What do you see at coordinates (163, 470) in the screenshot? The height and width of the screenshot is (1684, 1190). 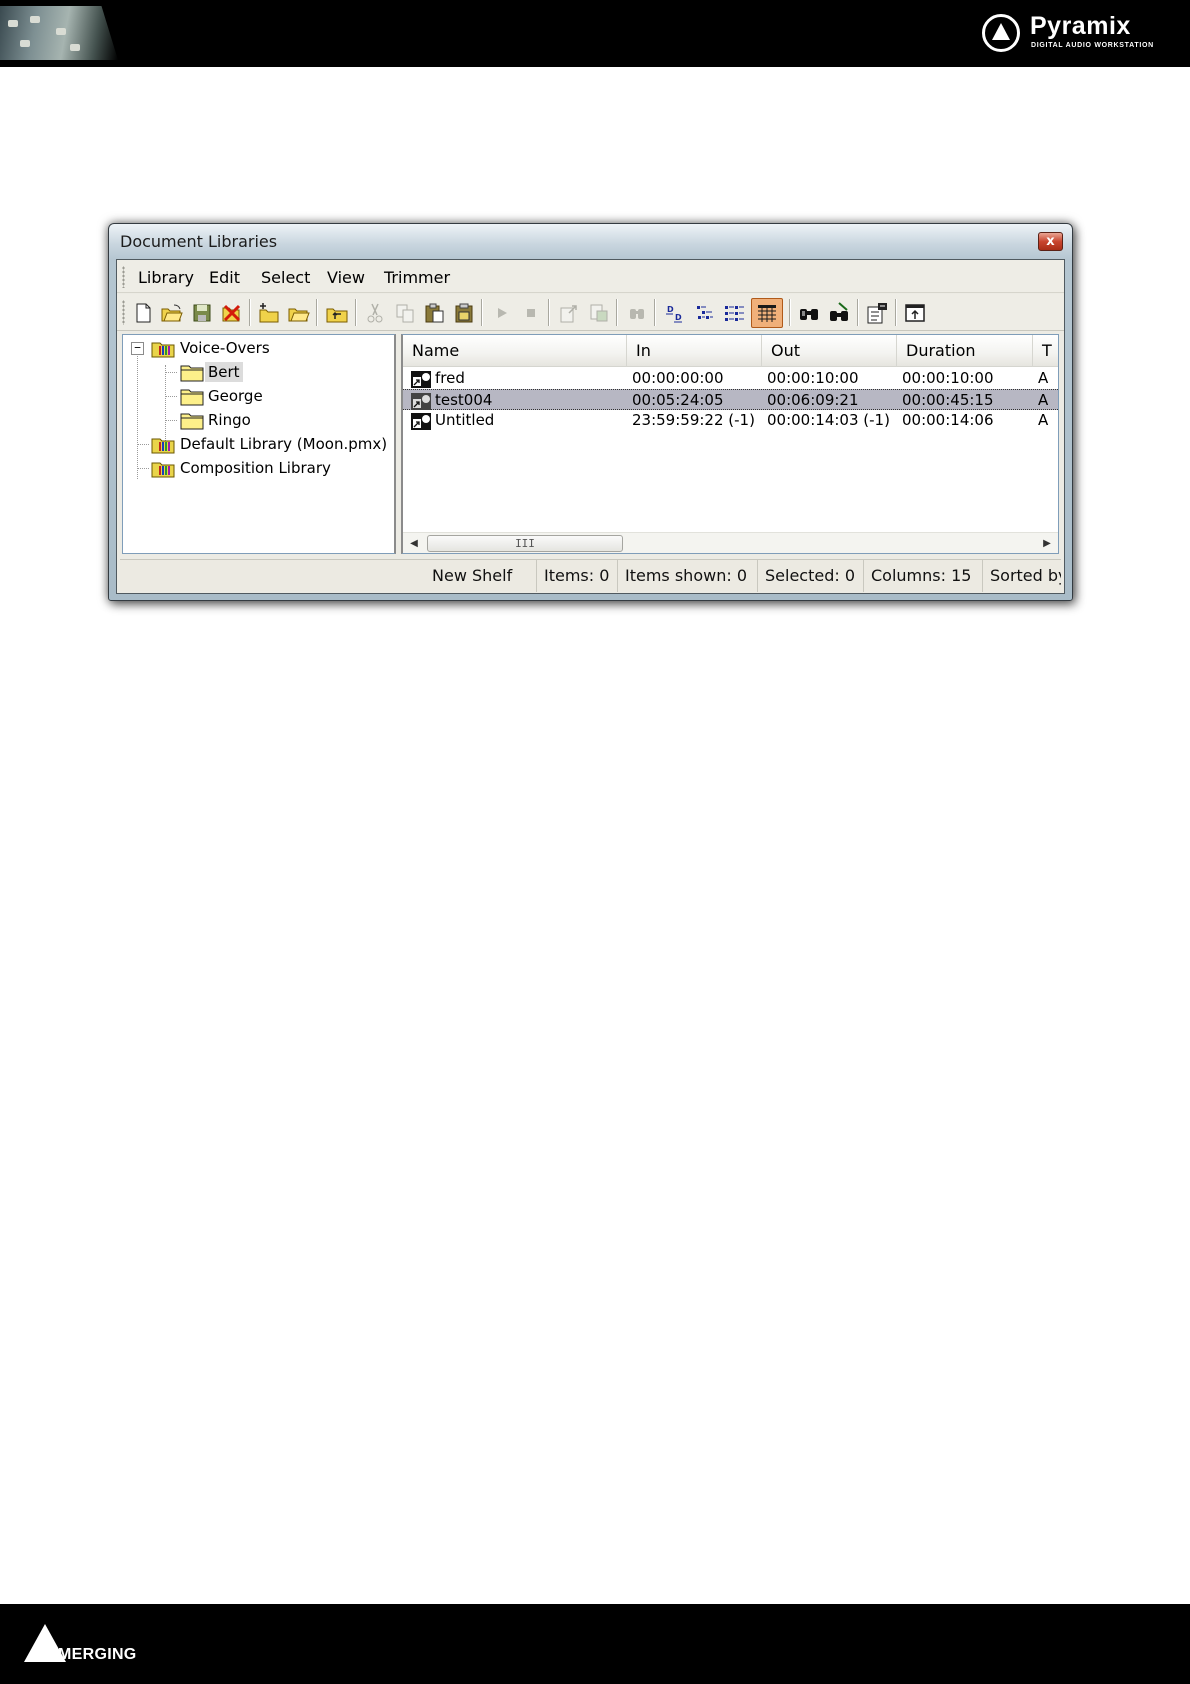 I see `library-icon` at bounding box center [163, 470].